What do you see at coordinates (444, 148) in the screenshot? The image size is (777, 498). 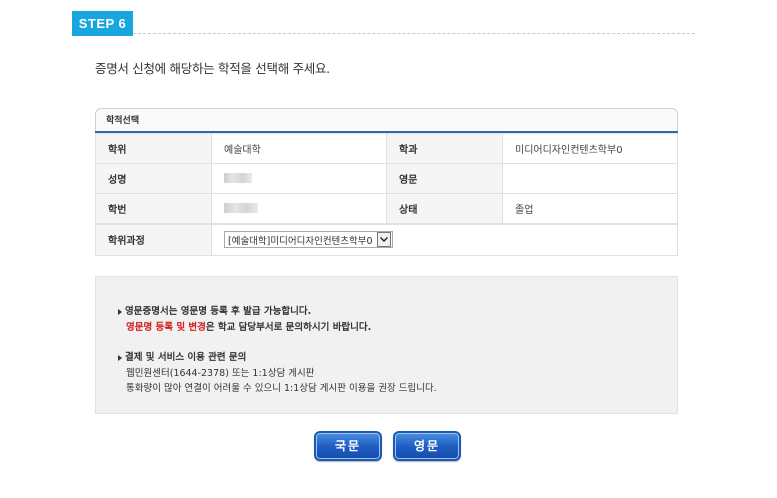 I see `department-label: 학과` at bounding box center [444, 148].